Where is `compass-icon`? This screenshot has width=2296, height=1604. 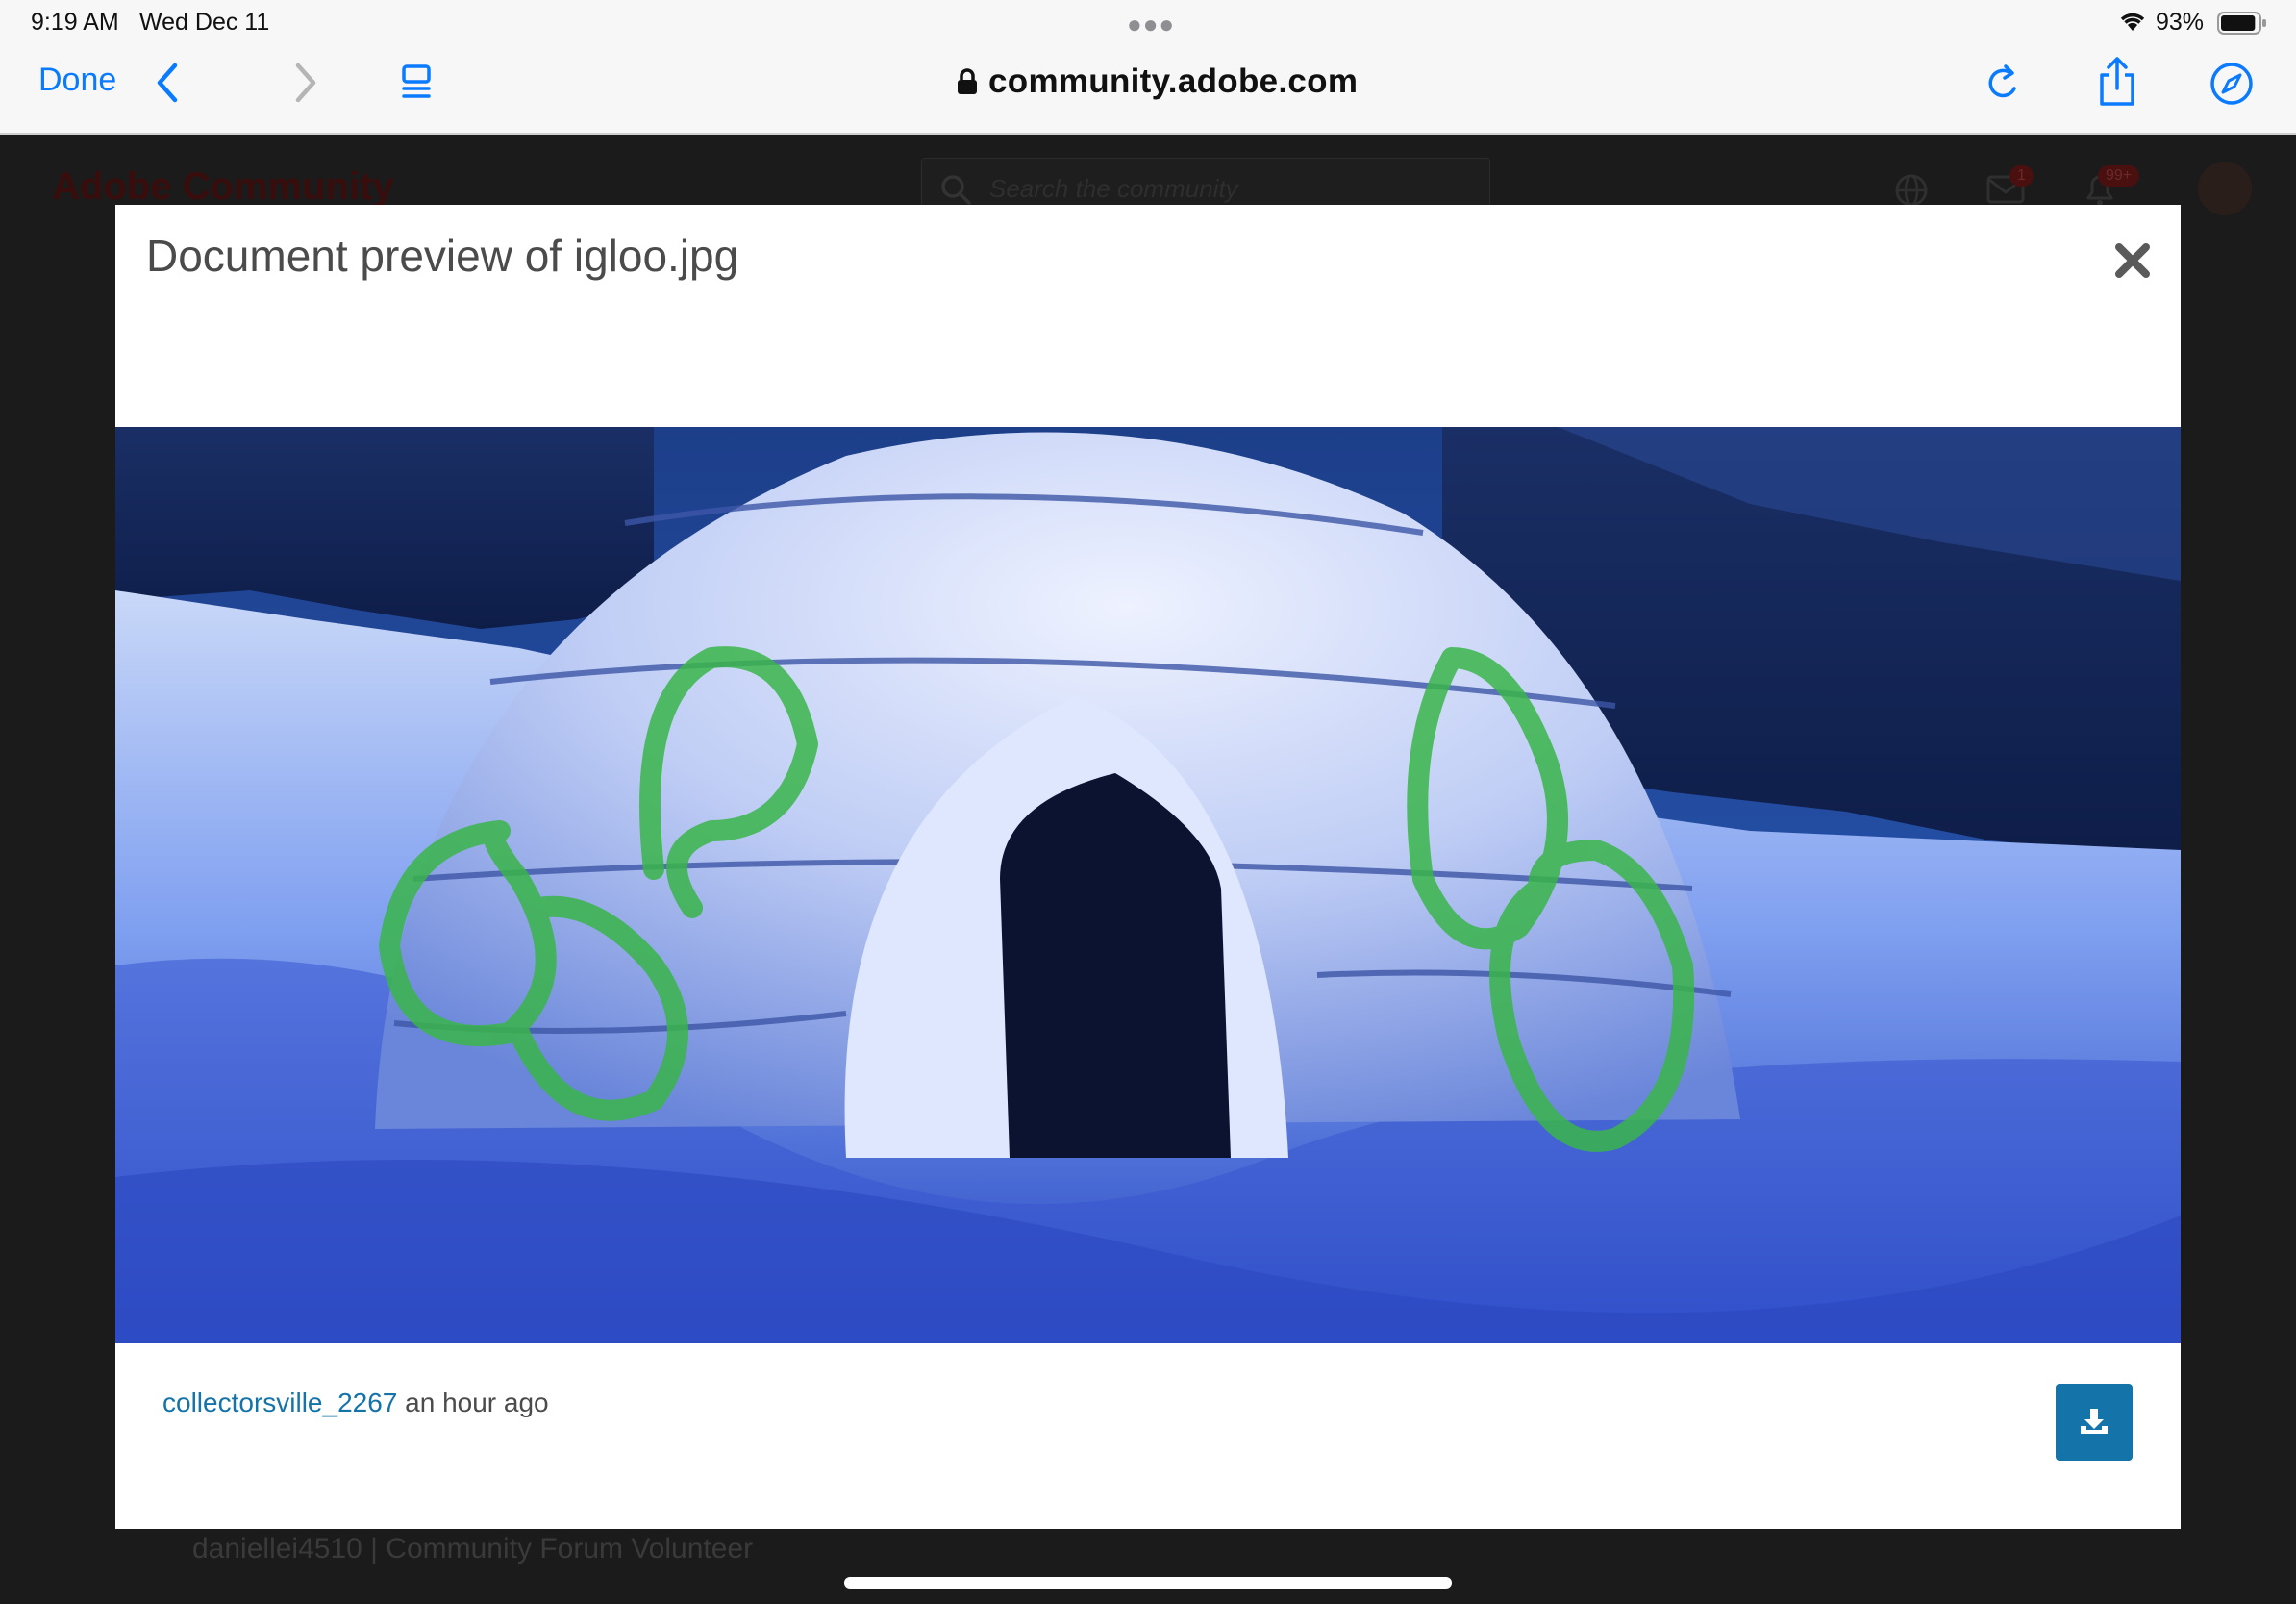 compass-icon is located at coordinates (2231, 84).